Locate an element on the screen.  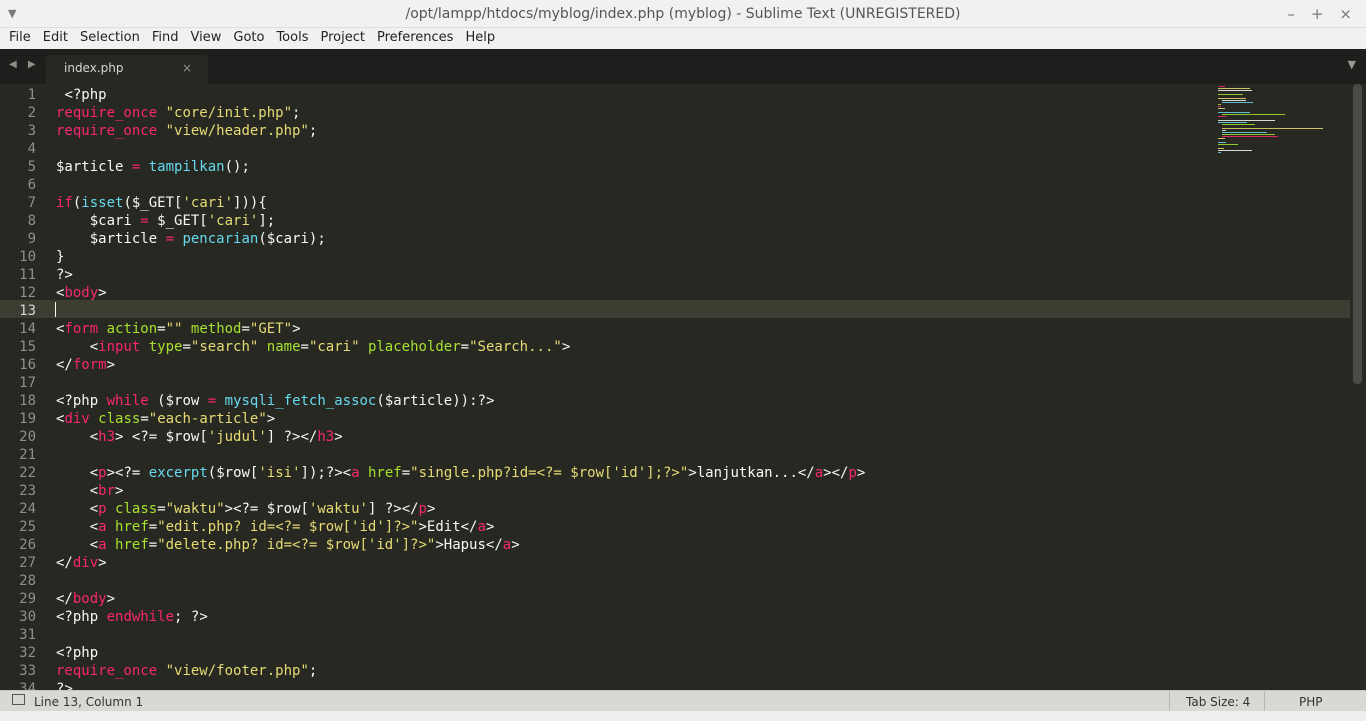
syntax-selector: PHP is located at coordinates (1311, 702).